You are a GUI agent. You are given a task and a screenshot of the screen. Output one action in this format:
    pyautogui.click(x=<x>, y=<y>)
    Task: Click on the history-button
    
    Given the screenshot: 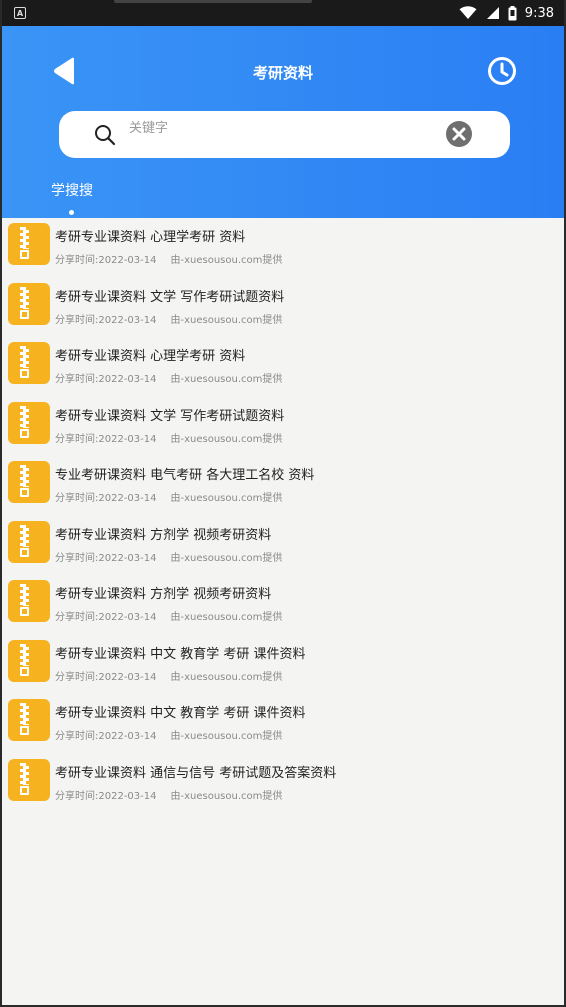 What is the action you would take?
    pyautogui.click(x=502, y=71)
    